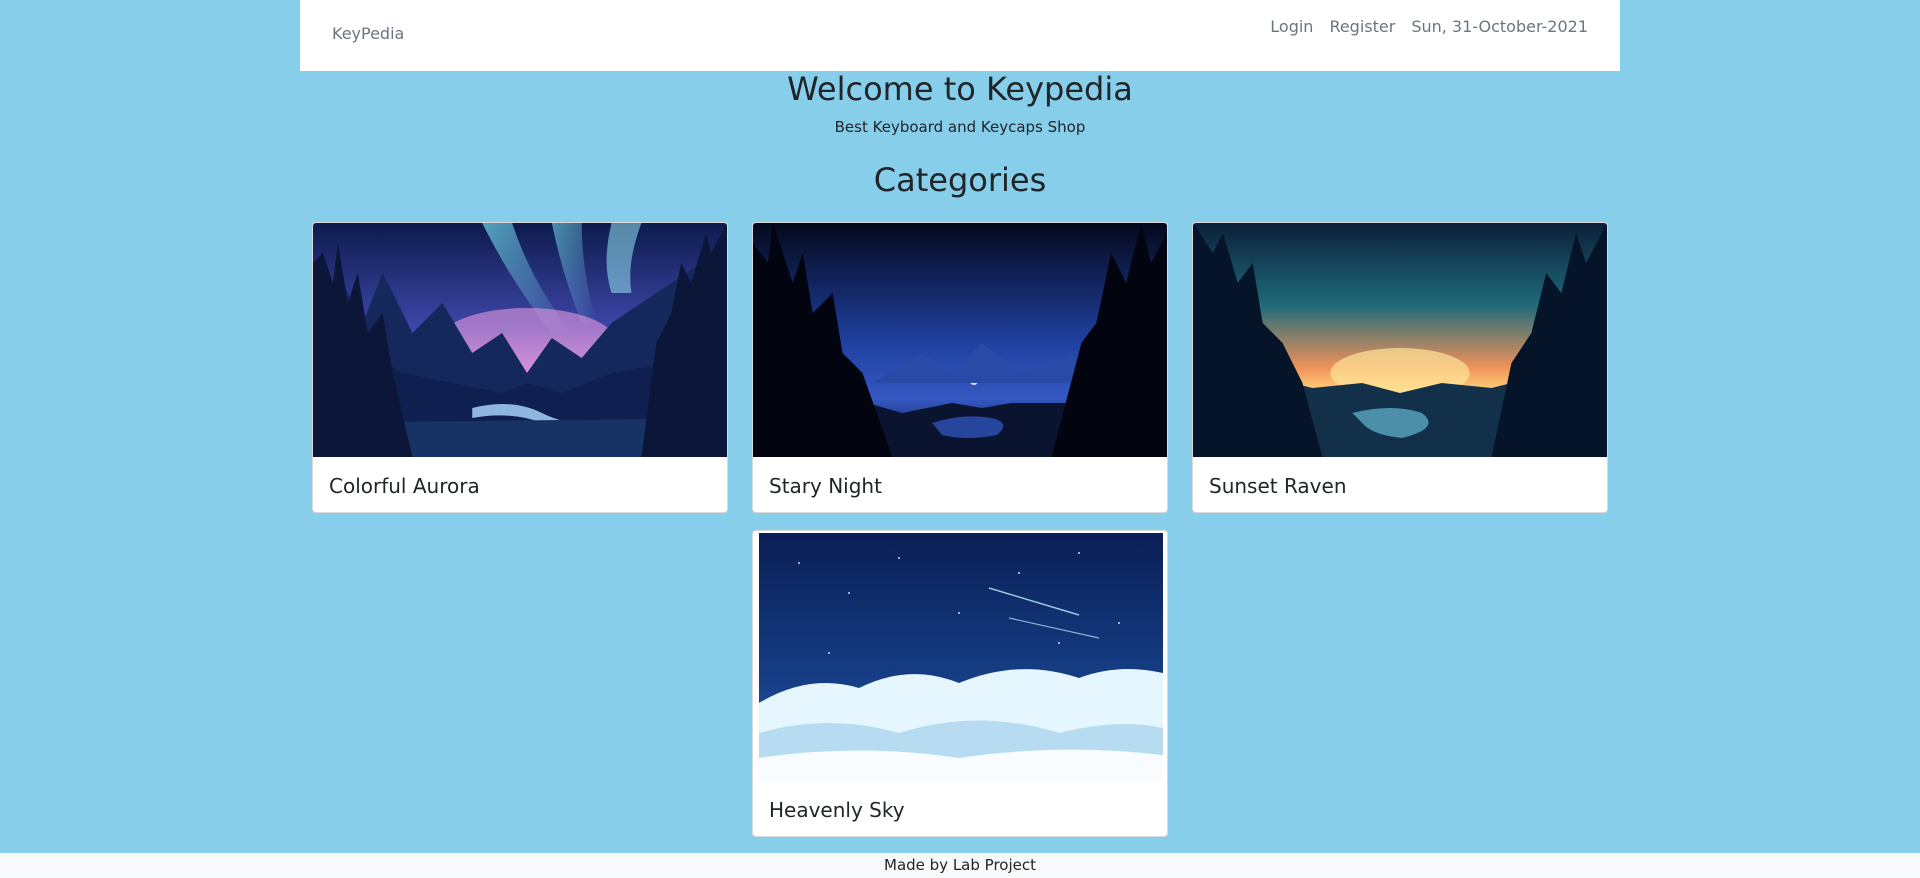 The height and width of the screenshot is (878, 1920). What do you see at coordinates (1362, 26) in the screenshot?
I see `register-link: Register` at bounding box center [1362, 26].